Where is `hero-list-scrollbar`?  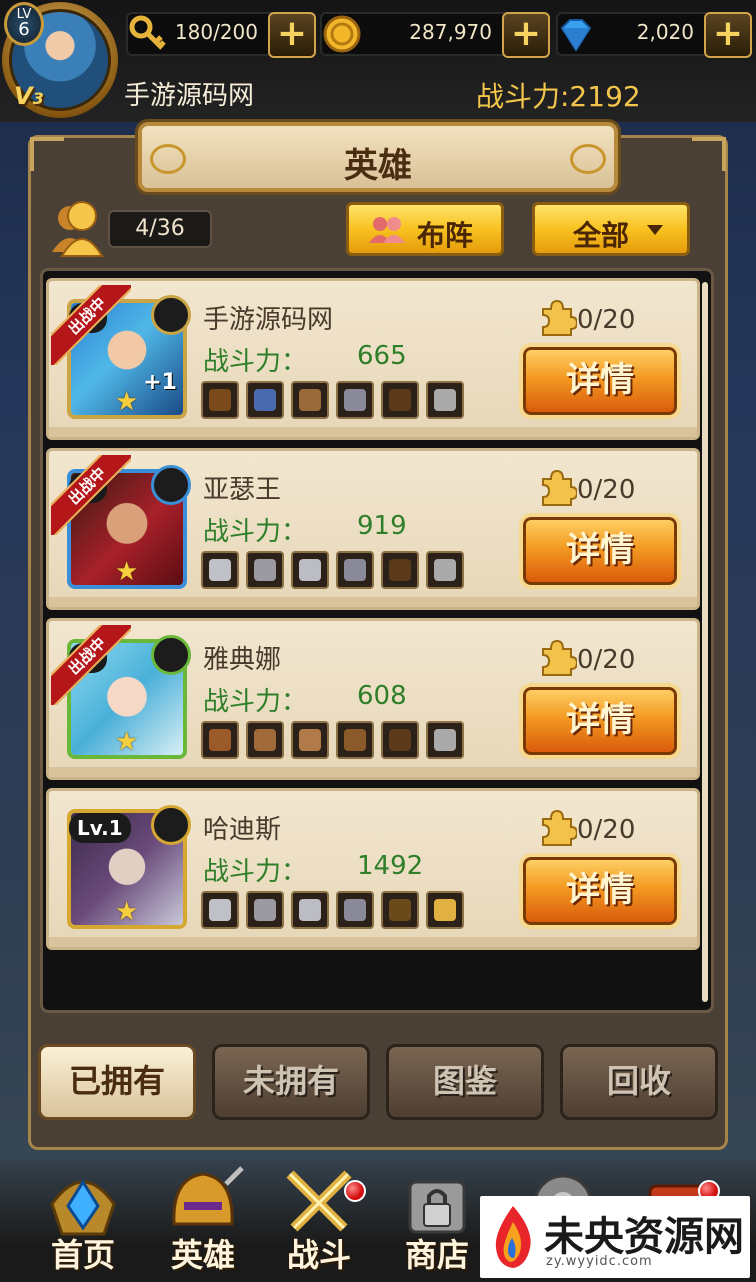 hero-list-scrollbar is located at coordinates (705, 642).